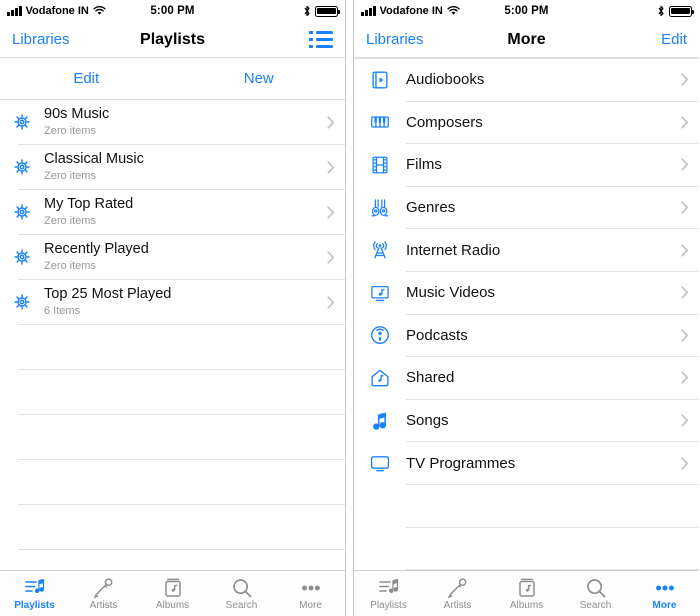  What do you see at coordinates (540, 164) in the screenshot?
I see `more-text-group: Films` at bounding box center [540, 164].